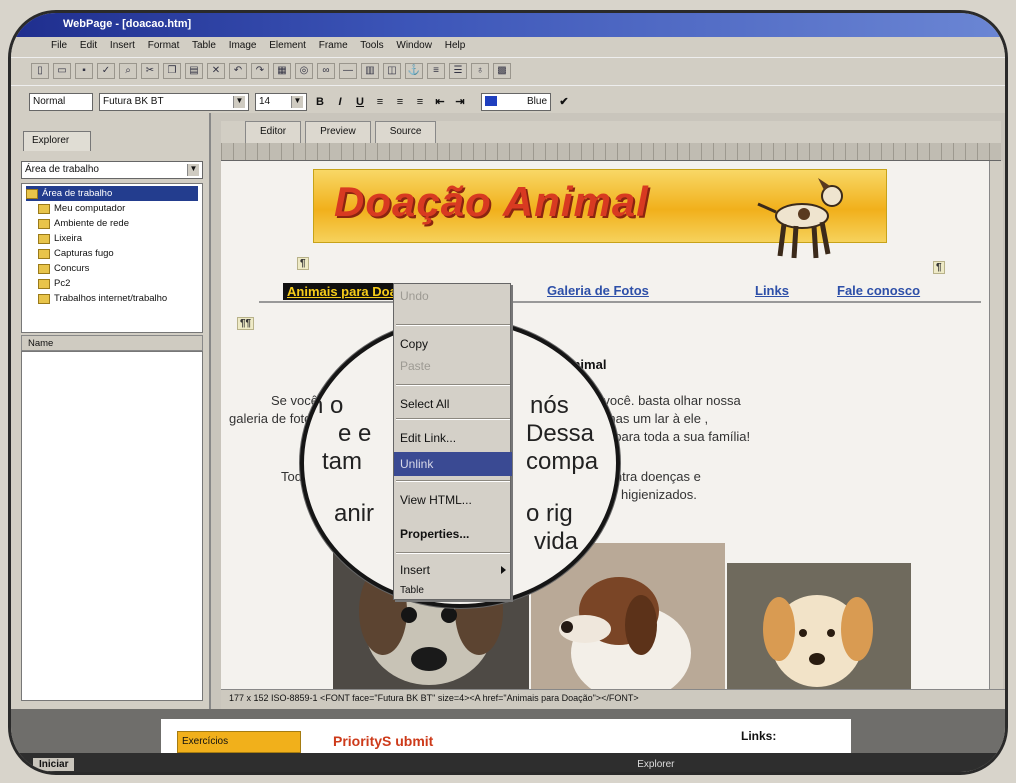 This screenshot has height=783, width=1016. What do you see at coordinates (91, 223) in the screenshot?
I see `tree-item-label: Ambiente de rede` at bounding box center [91, 223].